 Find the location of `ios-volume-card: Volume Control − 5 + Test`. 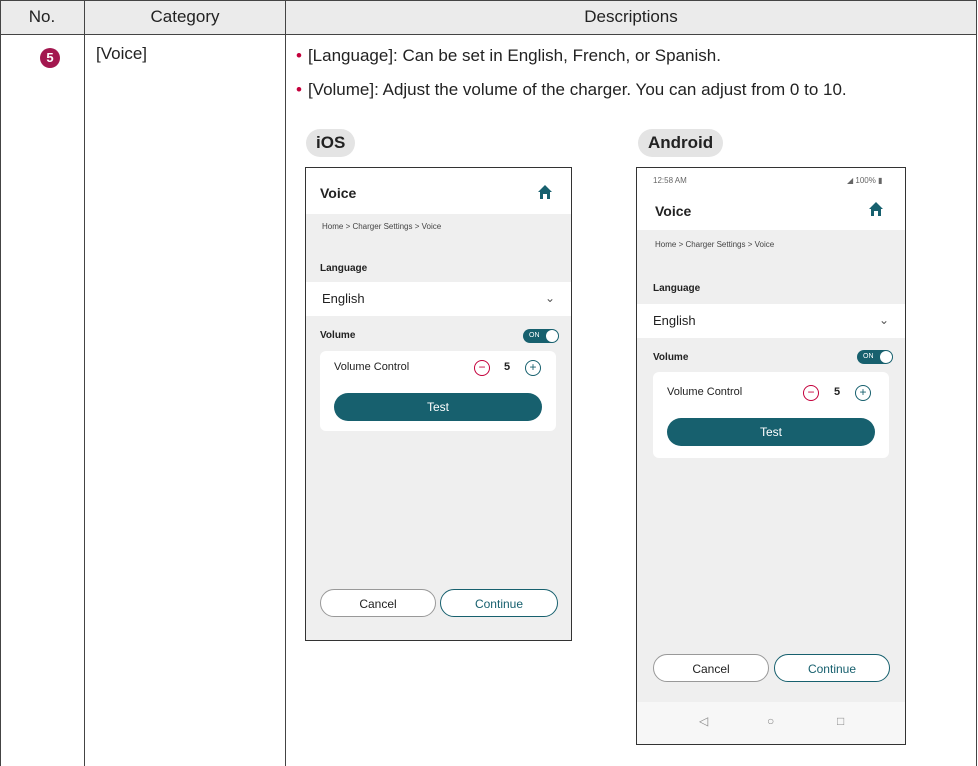

ios-volume-card: Volume Control − 5 + Test is located at coordinates (438, 391).